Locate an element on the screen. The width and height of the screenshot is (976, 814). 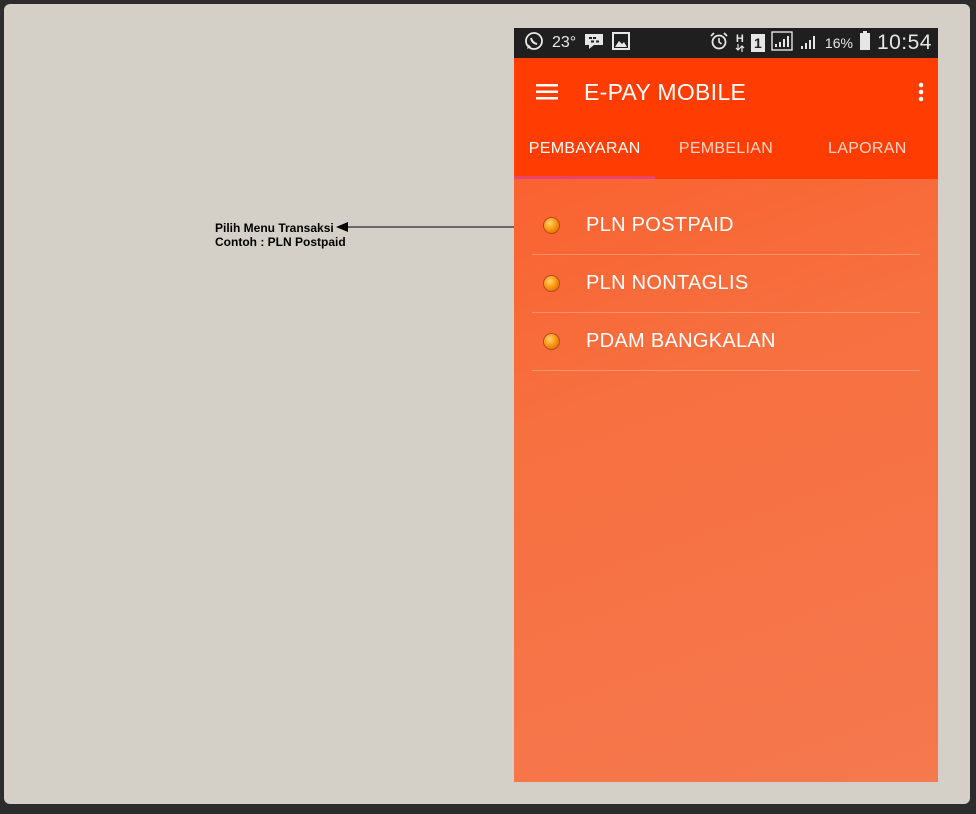
tab-label: PEMBAYARAN is located at coordinates (584, 148).